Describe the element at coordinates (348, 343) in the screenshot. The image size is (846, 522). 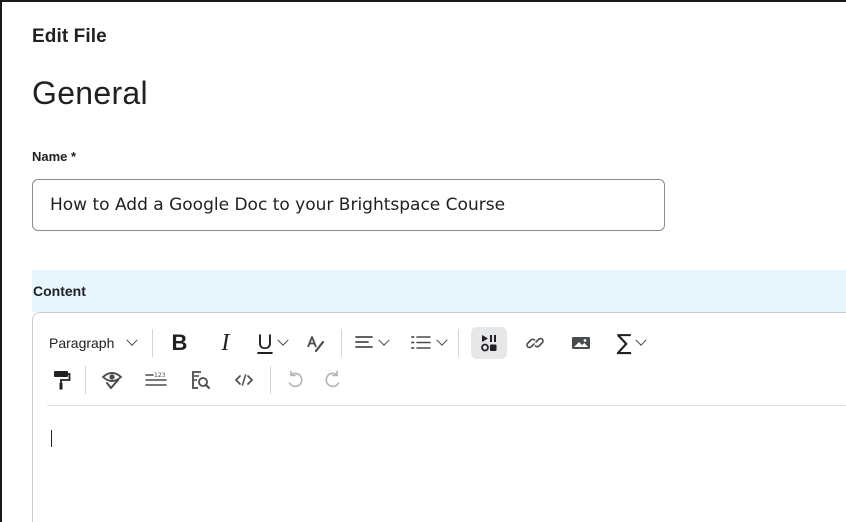
I see `editor-toolbar-row-1: Paragraph B I U ∑` at that location.